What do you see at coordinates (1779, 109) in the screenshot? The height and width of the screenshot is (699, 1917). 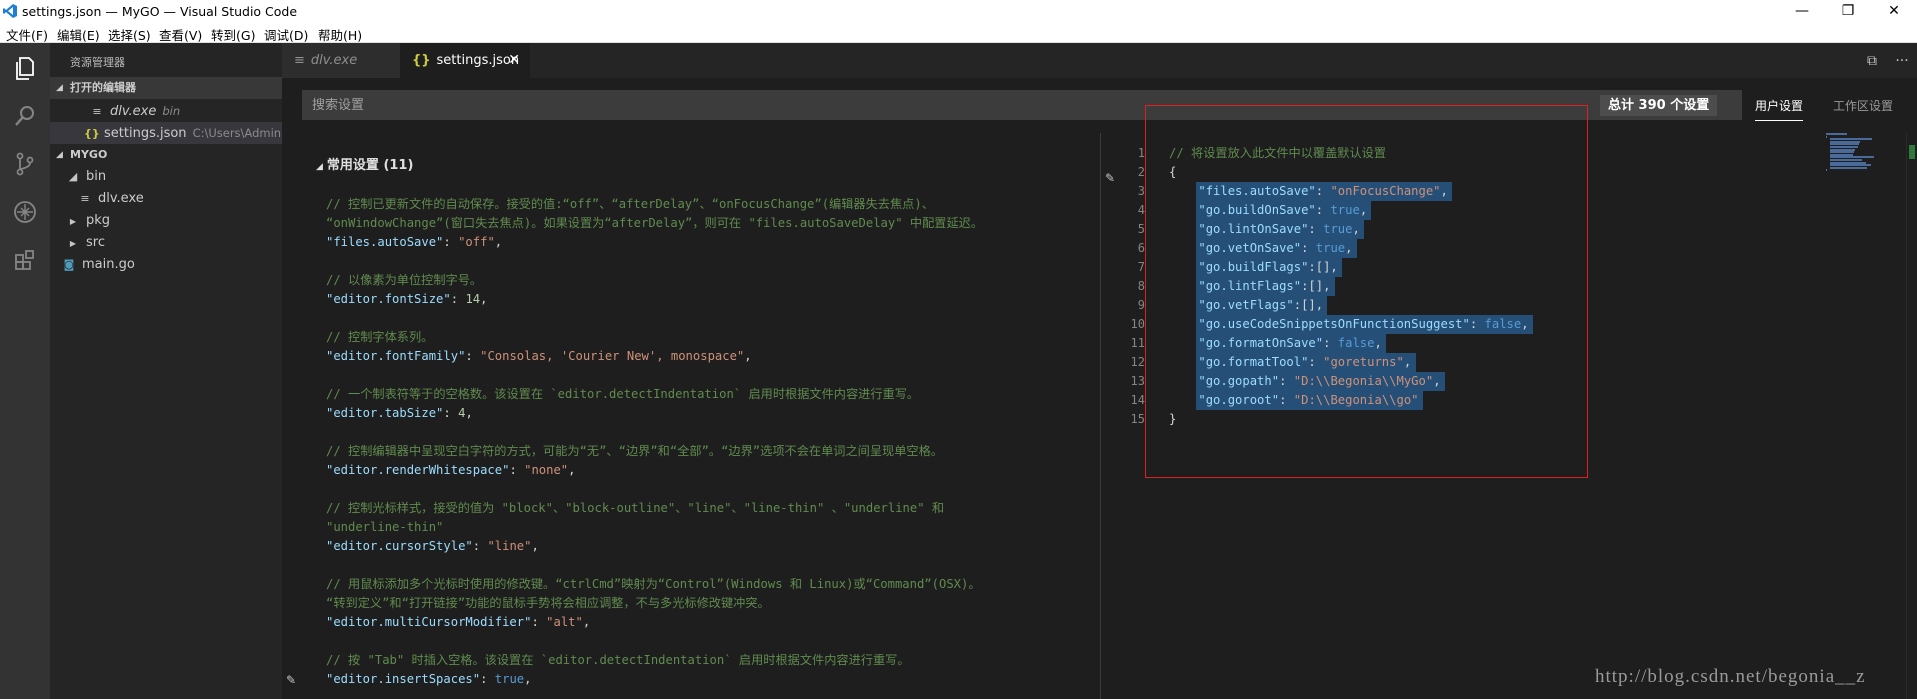 I see `tab-user-settings: 用户设置` at bounding box center [1779, 109].